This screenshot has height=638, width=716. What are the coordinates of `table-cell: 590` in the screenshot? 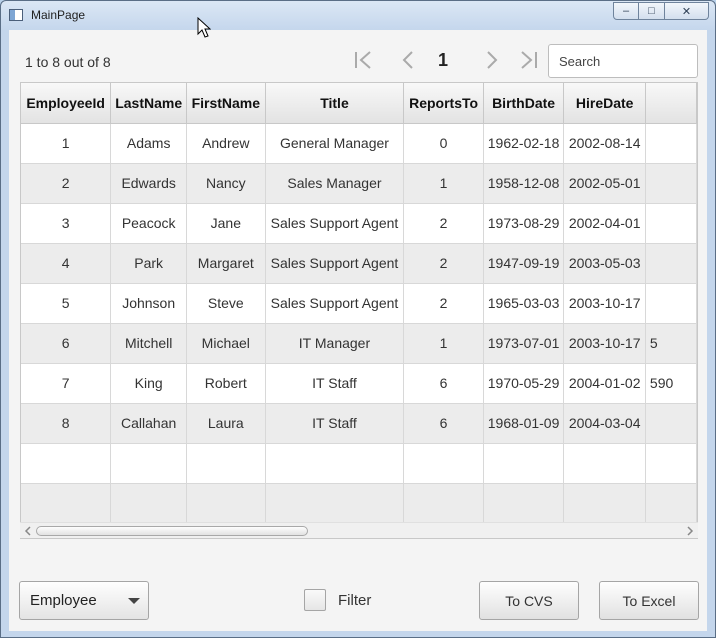 It's located at (671, 383).